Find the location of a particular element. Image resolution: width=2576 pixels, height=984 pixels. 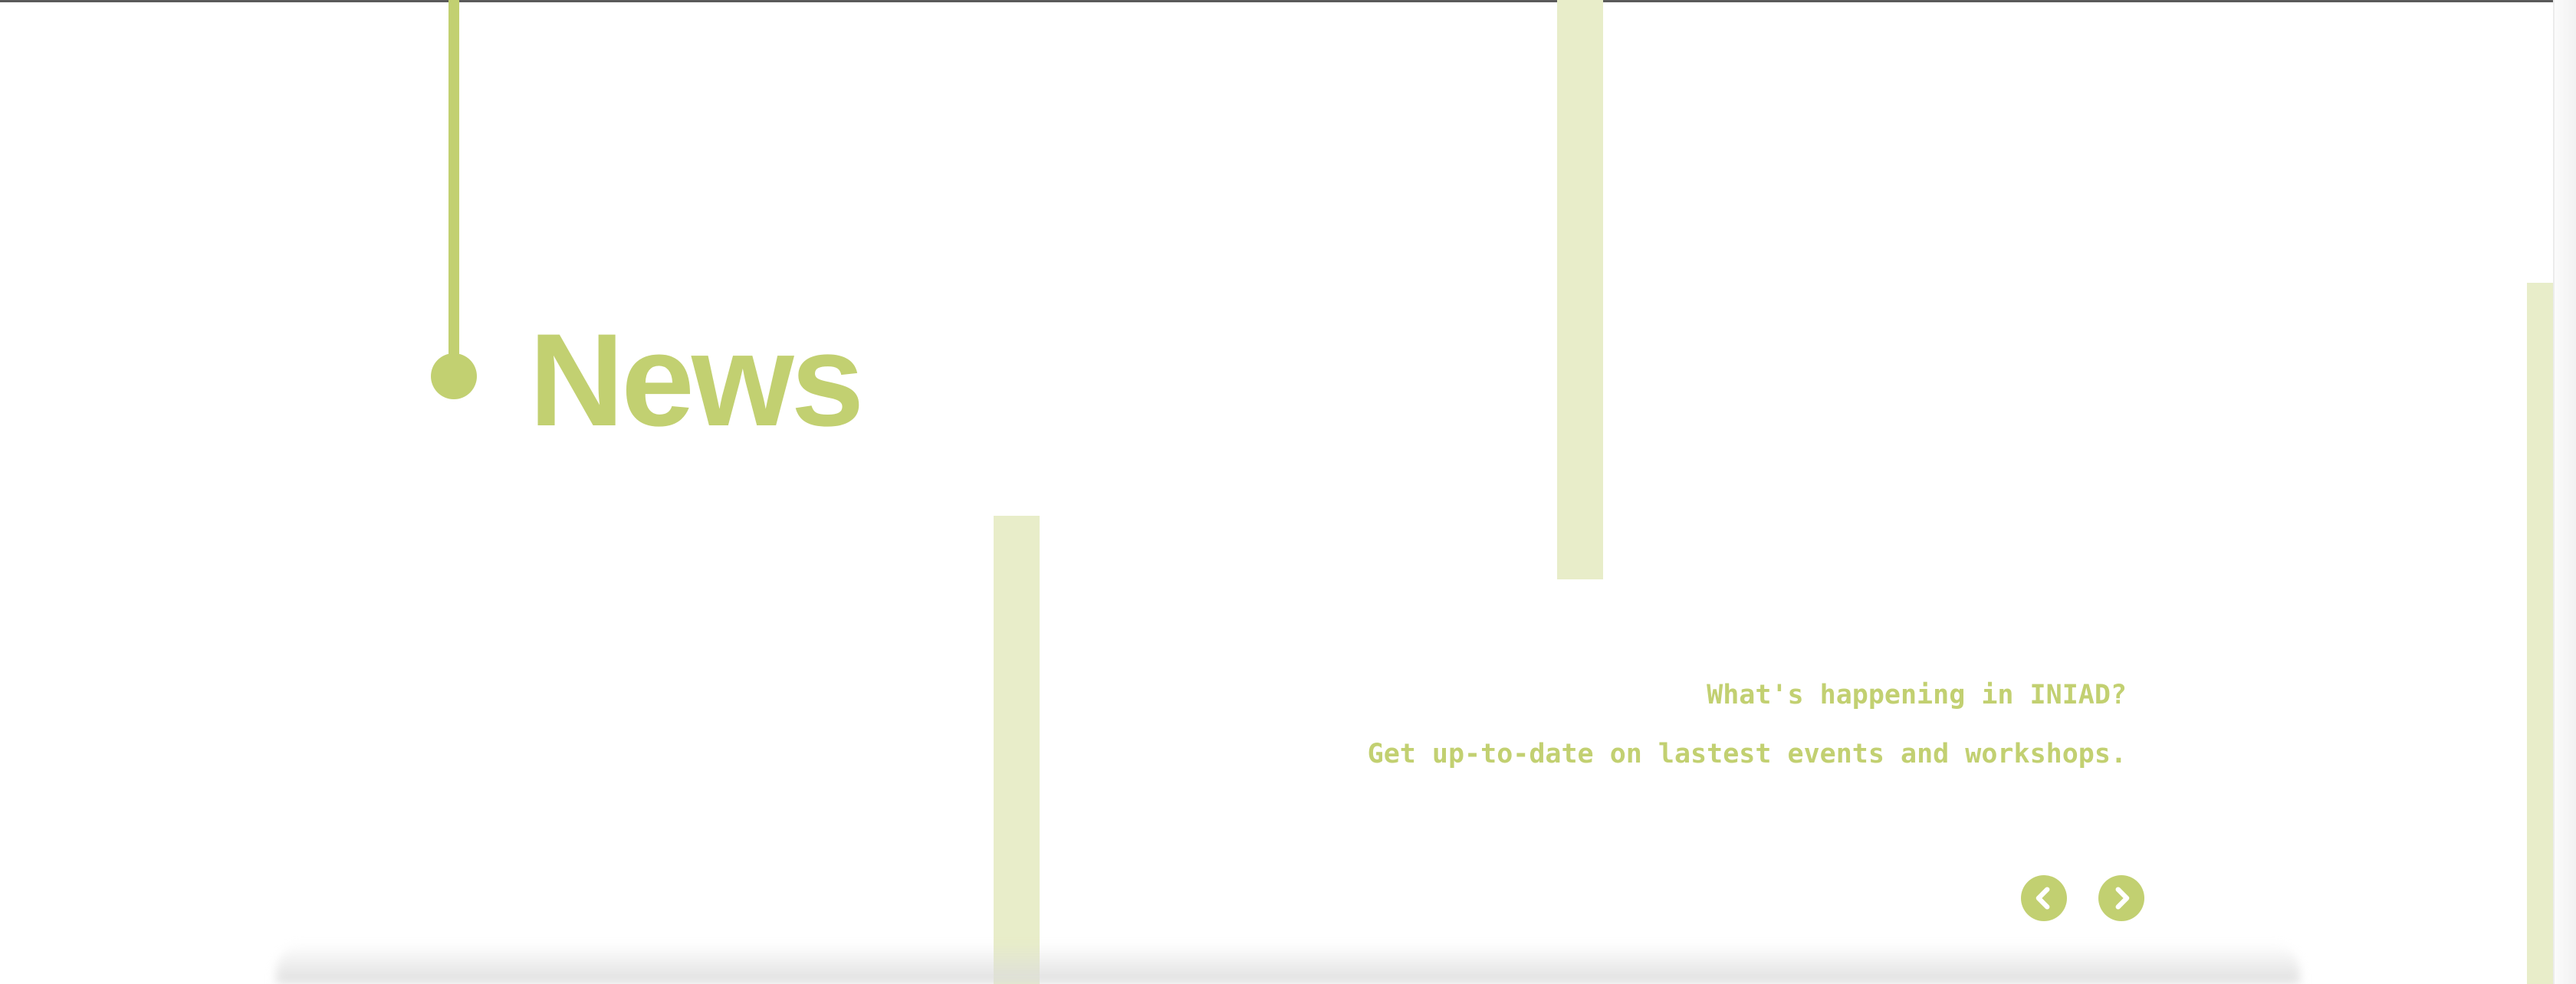

chevron-right-icon is located at coordinates (2121, 898).